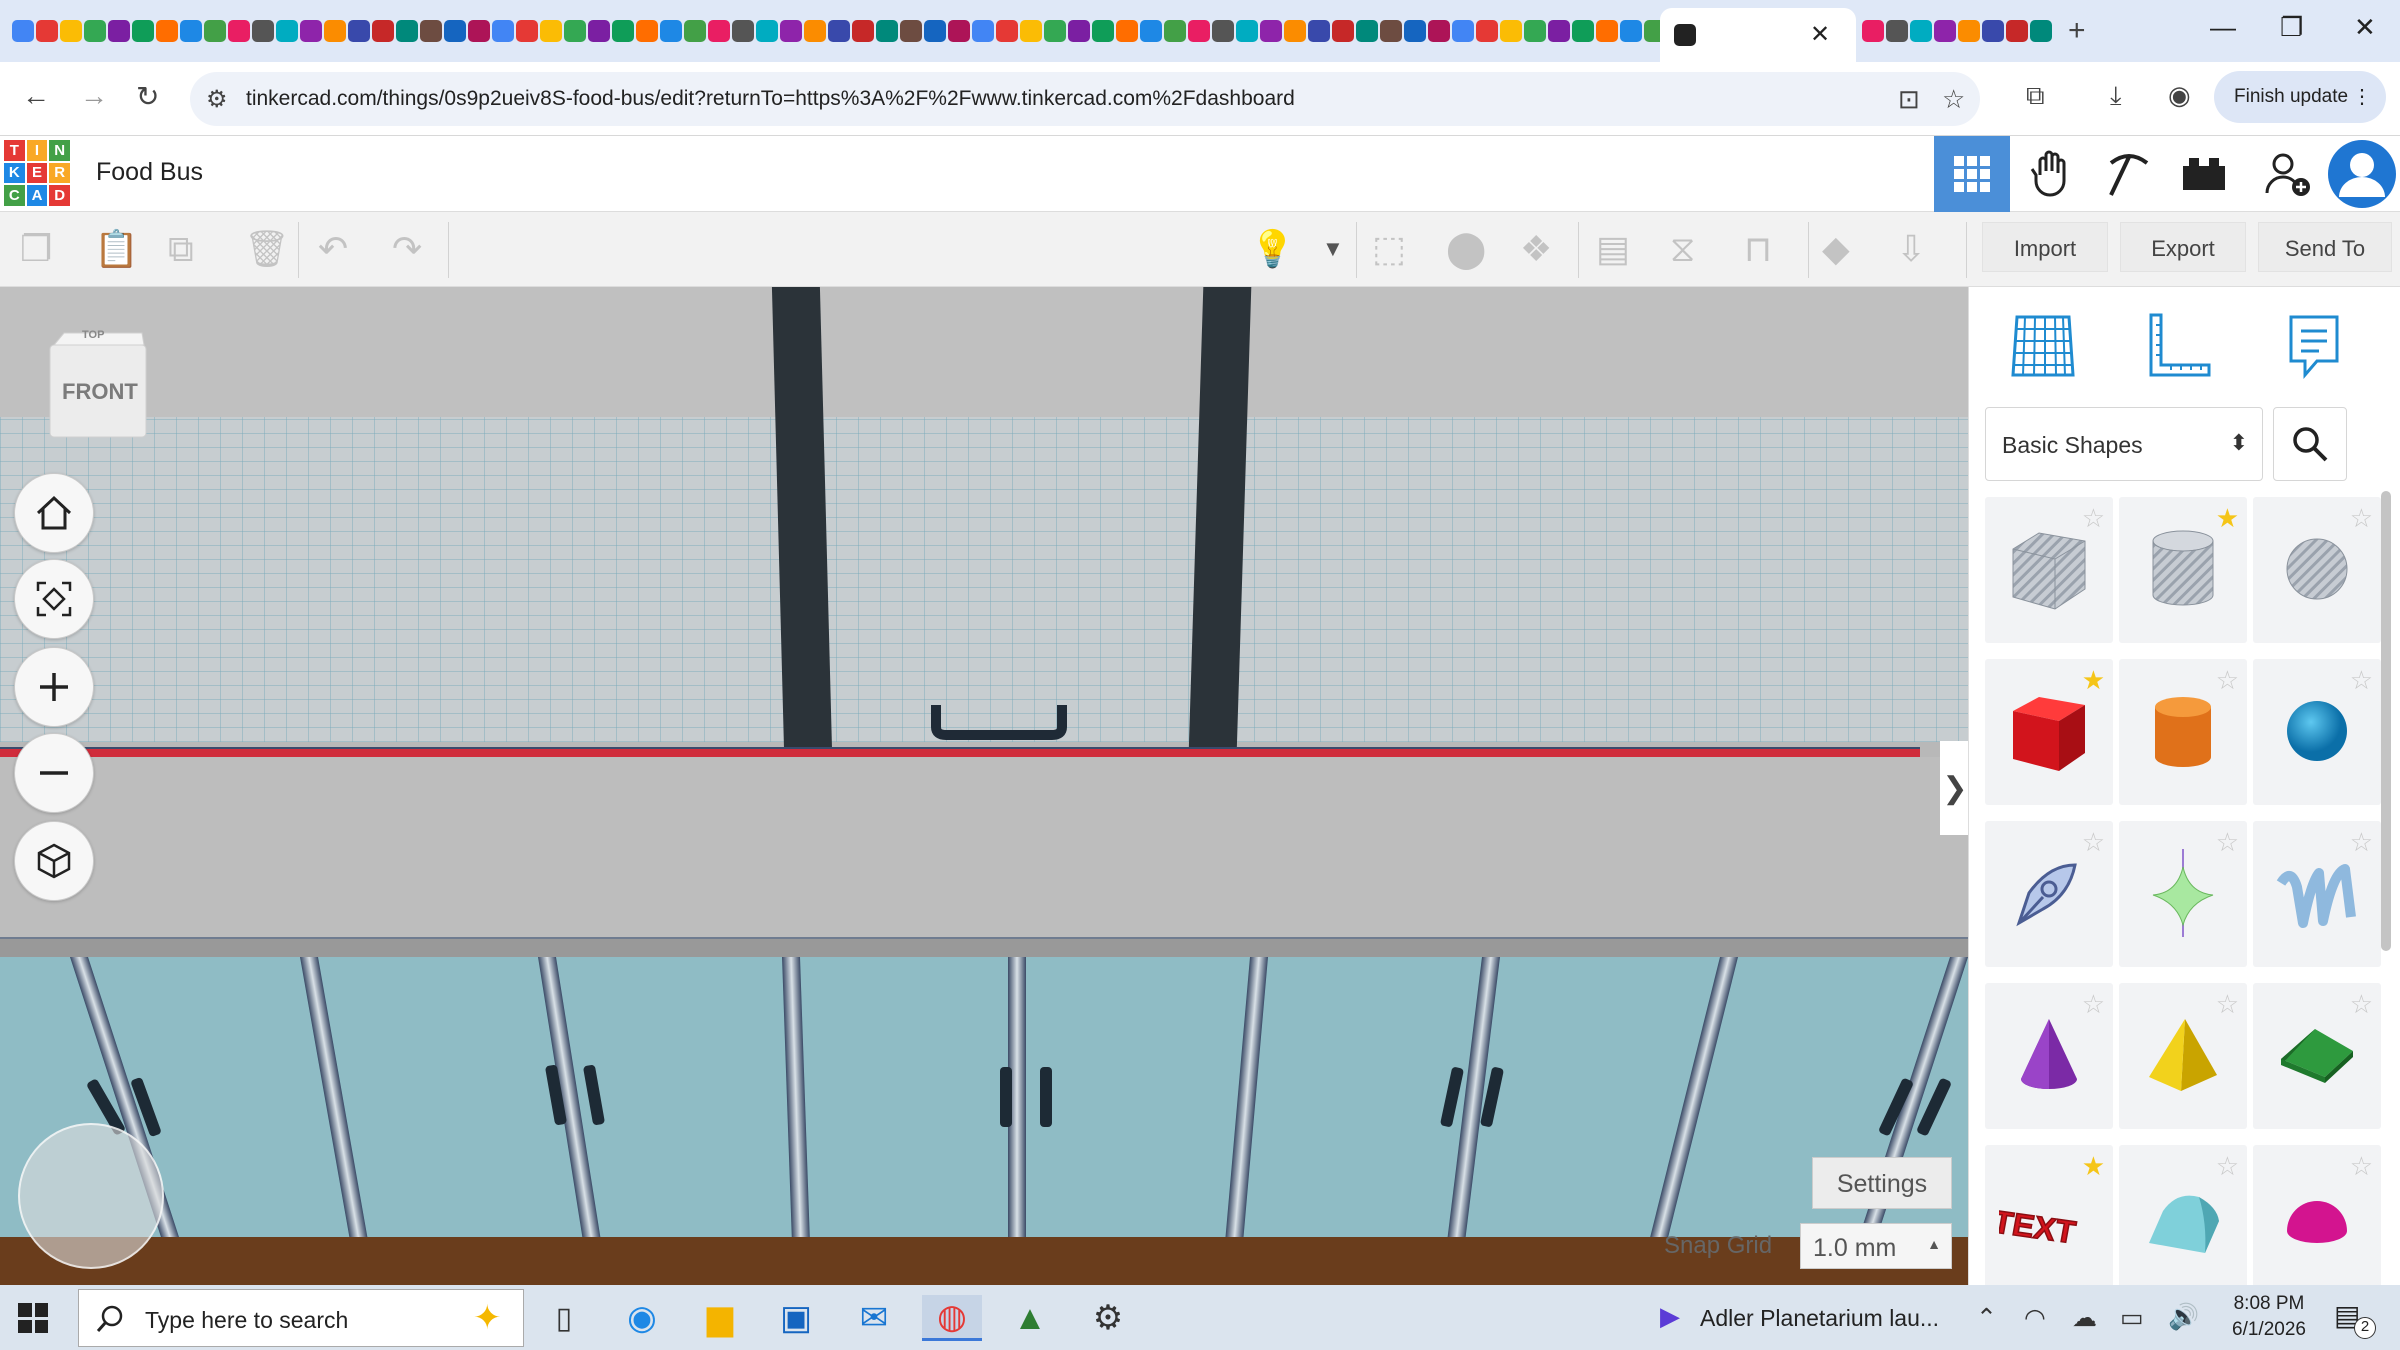  Describe the element at coordinates (2183, 1218) in the screenshot. I see `shape-tile-round-roof: ☆` at that location.